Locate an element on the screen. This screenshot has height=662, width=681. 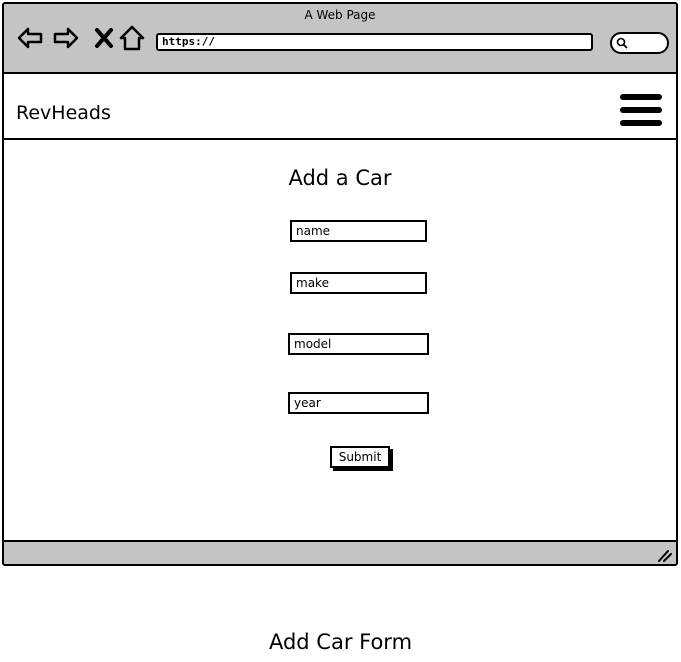
window-title: A Web Page is located at coordinates (340, 15).